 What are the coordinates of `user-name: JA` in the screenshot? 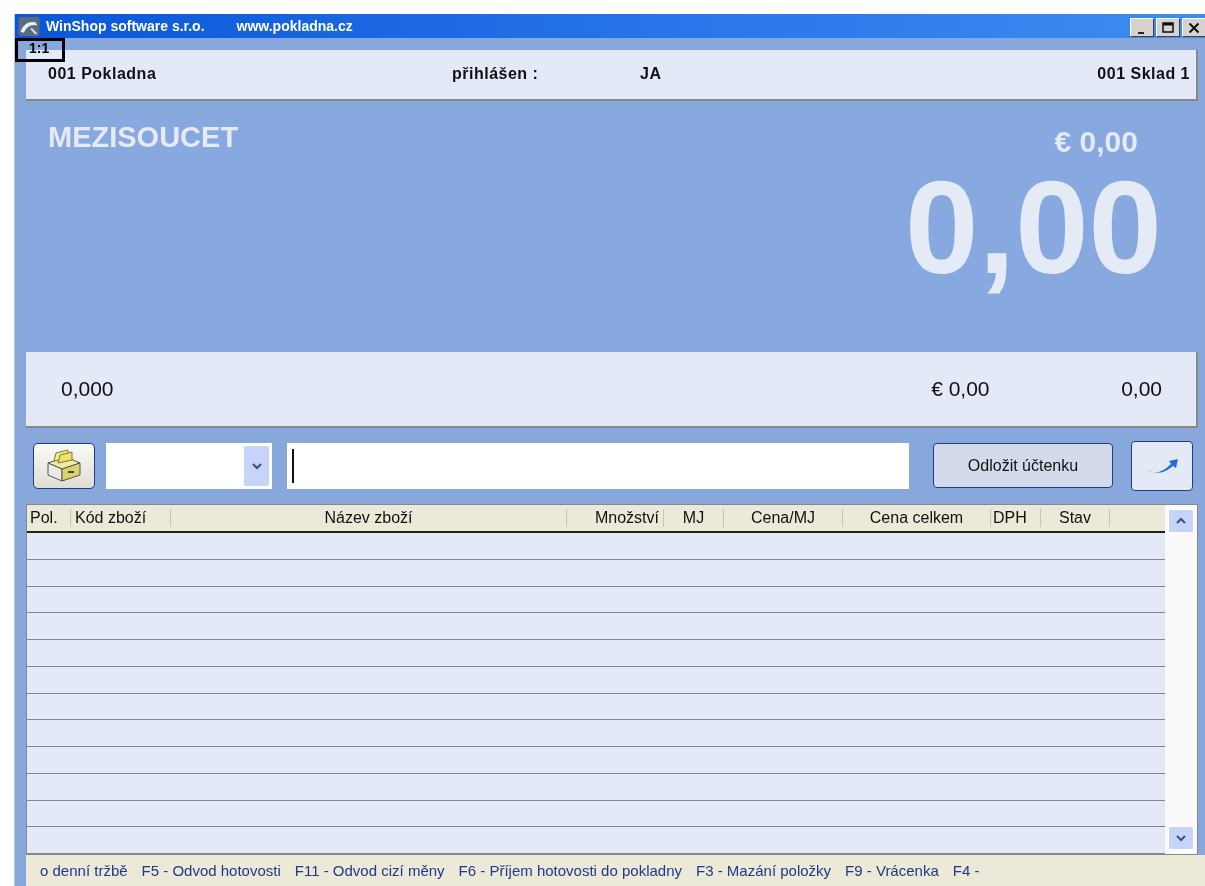 It's located at (651, 74).